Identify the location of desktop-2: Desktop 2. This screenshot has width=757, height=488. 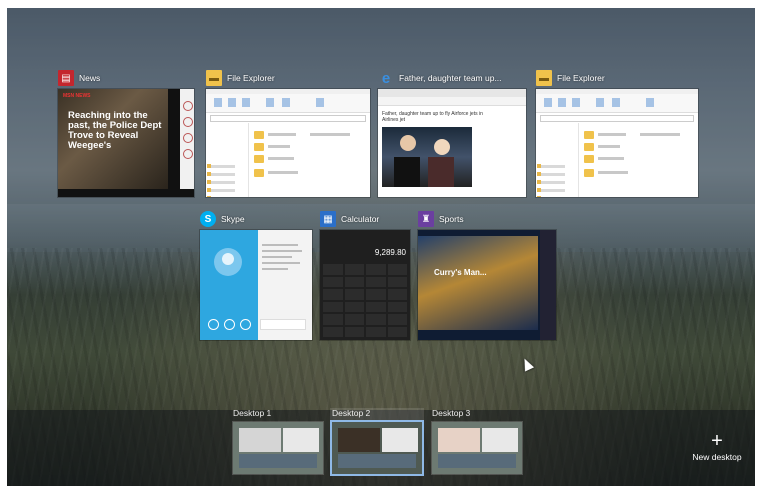
(377, 441).